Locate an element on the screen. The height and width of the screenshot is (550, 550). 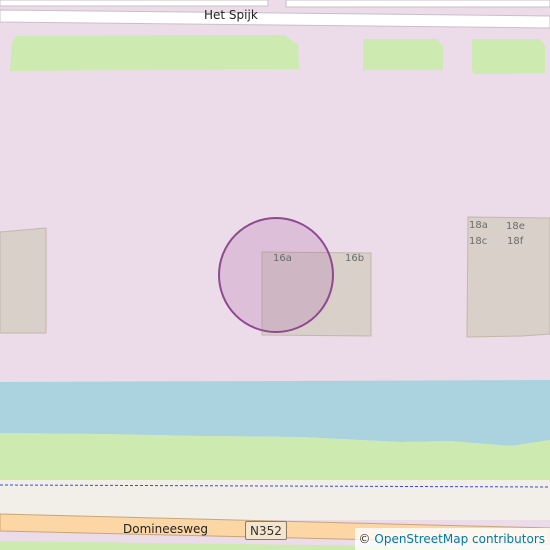
map-attribution: © OpenStreetMap contributors is located at coordinates (452, 539).